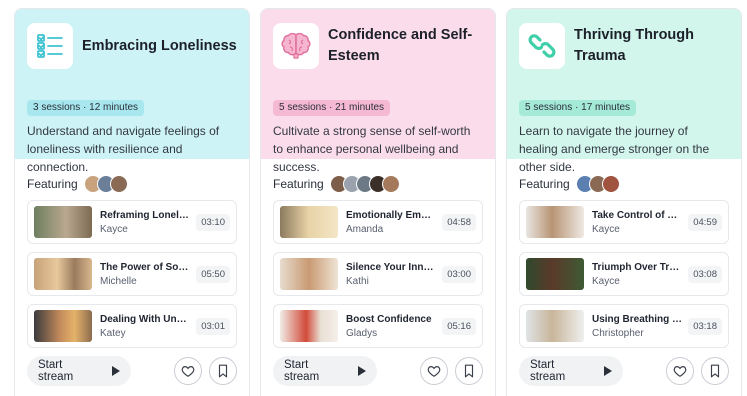 The width and height of the screenshot is (747, 396). I want to click on track-duration: 03:01, so click(213, 326).